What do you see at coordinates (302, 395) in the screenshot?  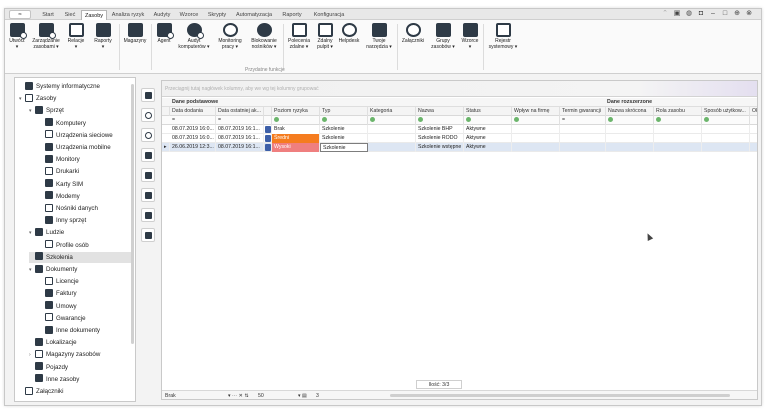 I see `footer-page-select: ▾ ▤` at bounding box center [302, 395].